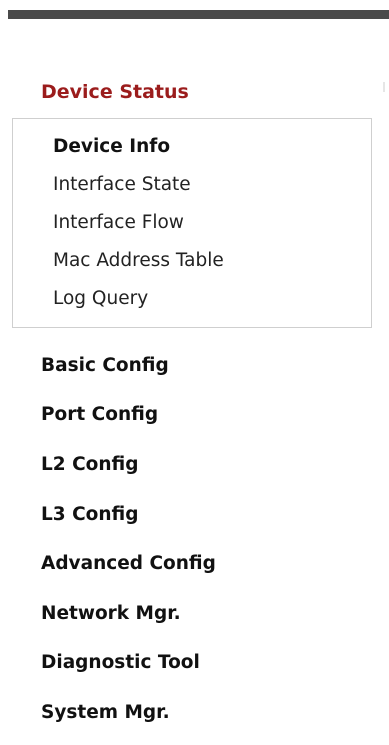 The image size is (389, 745). Describe the element at coordinates (100, 298) in the screenshot. I see `submenu-item-log-query: Log Query` at that location.